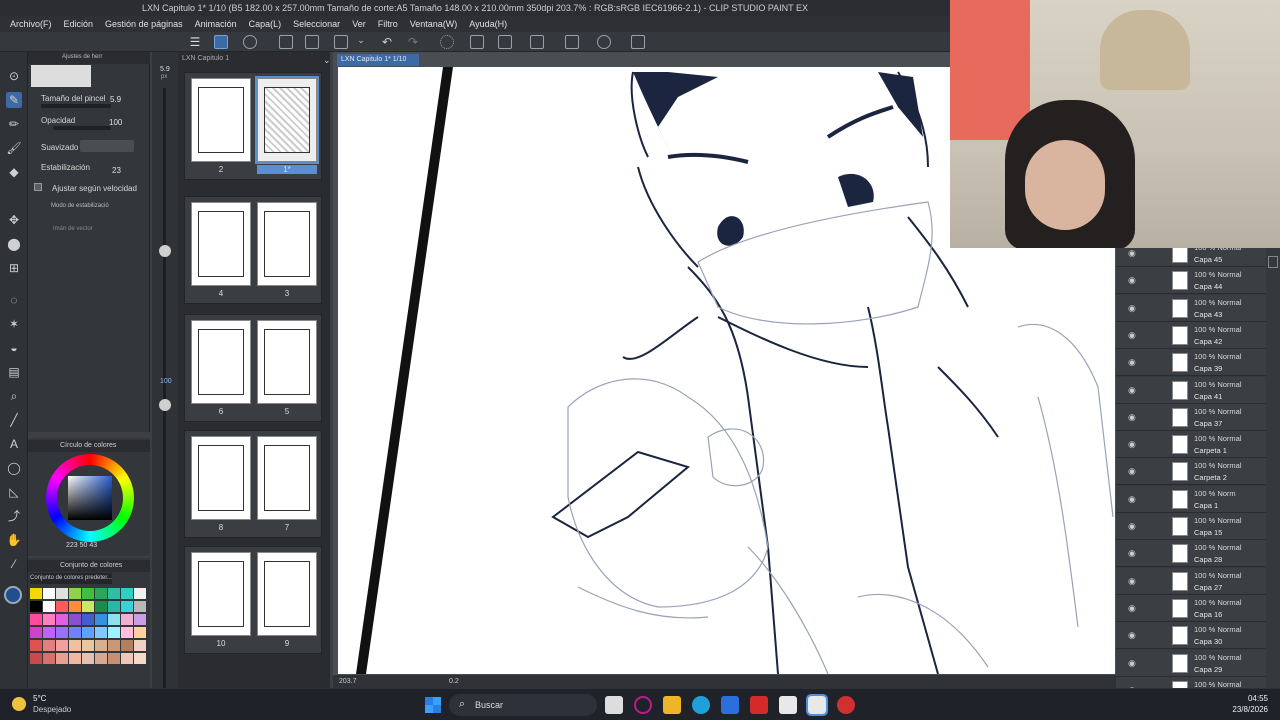 The width and height of the screenshot is (1280, 720). Describe the element at coordinates (14, 516) in the screenshot. I see `correction-tool-icon: ⤴` at that location.